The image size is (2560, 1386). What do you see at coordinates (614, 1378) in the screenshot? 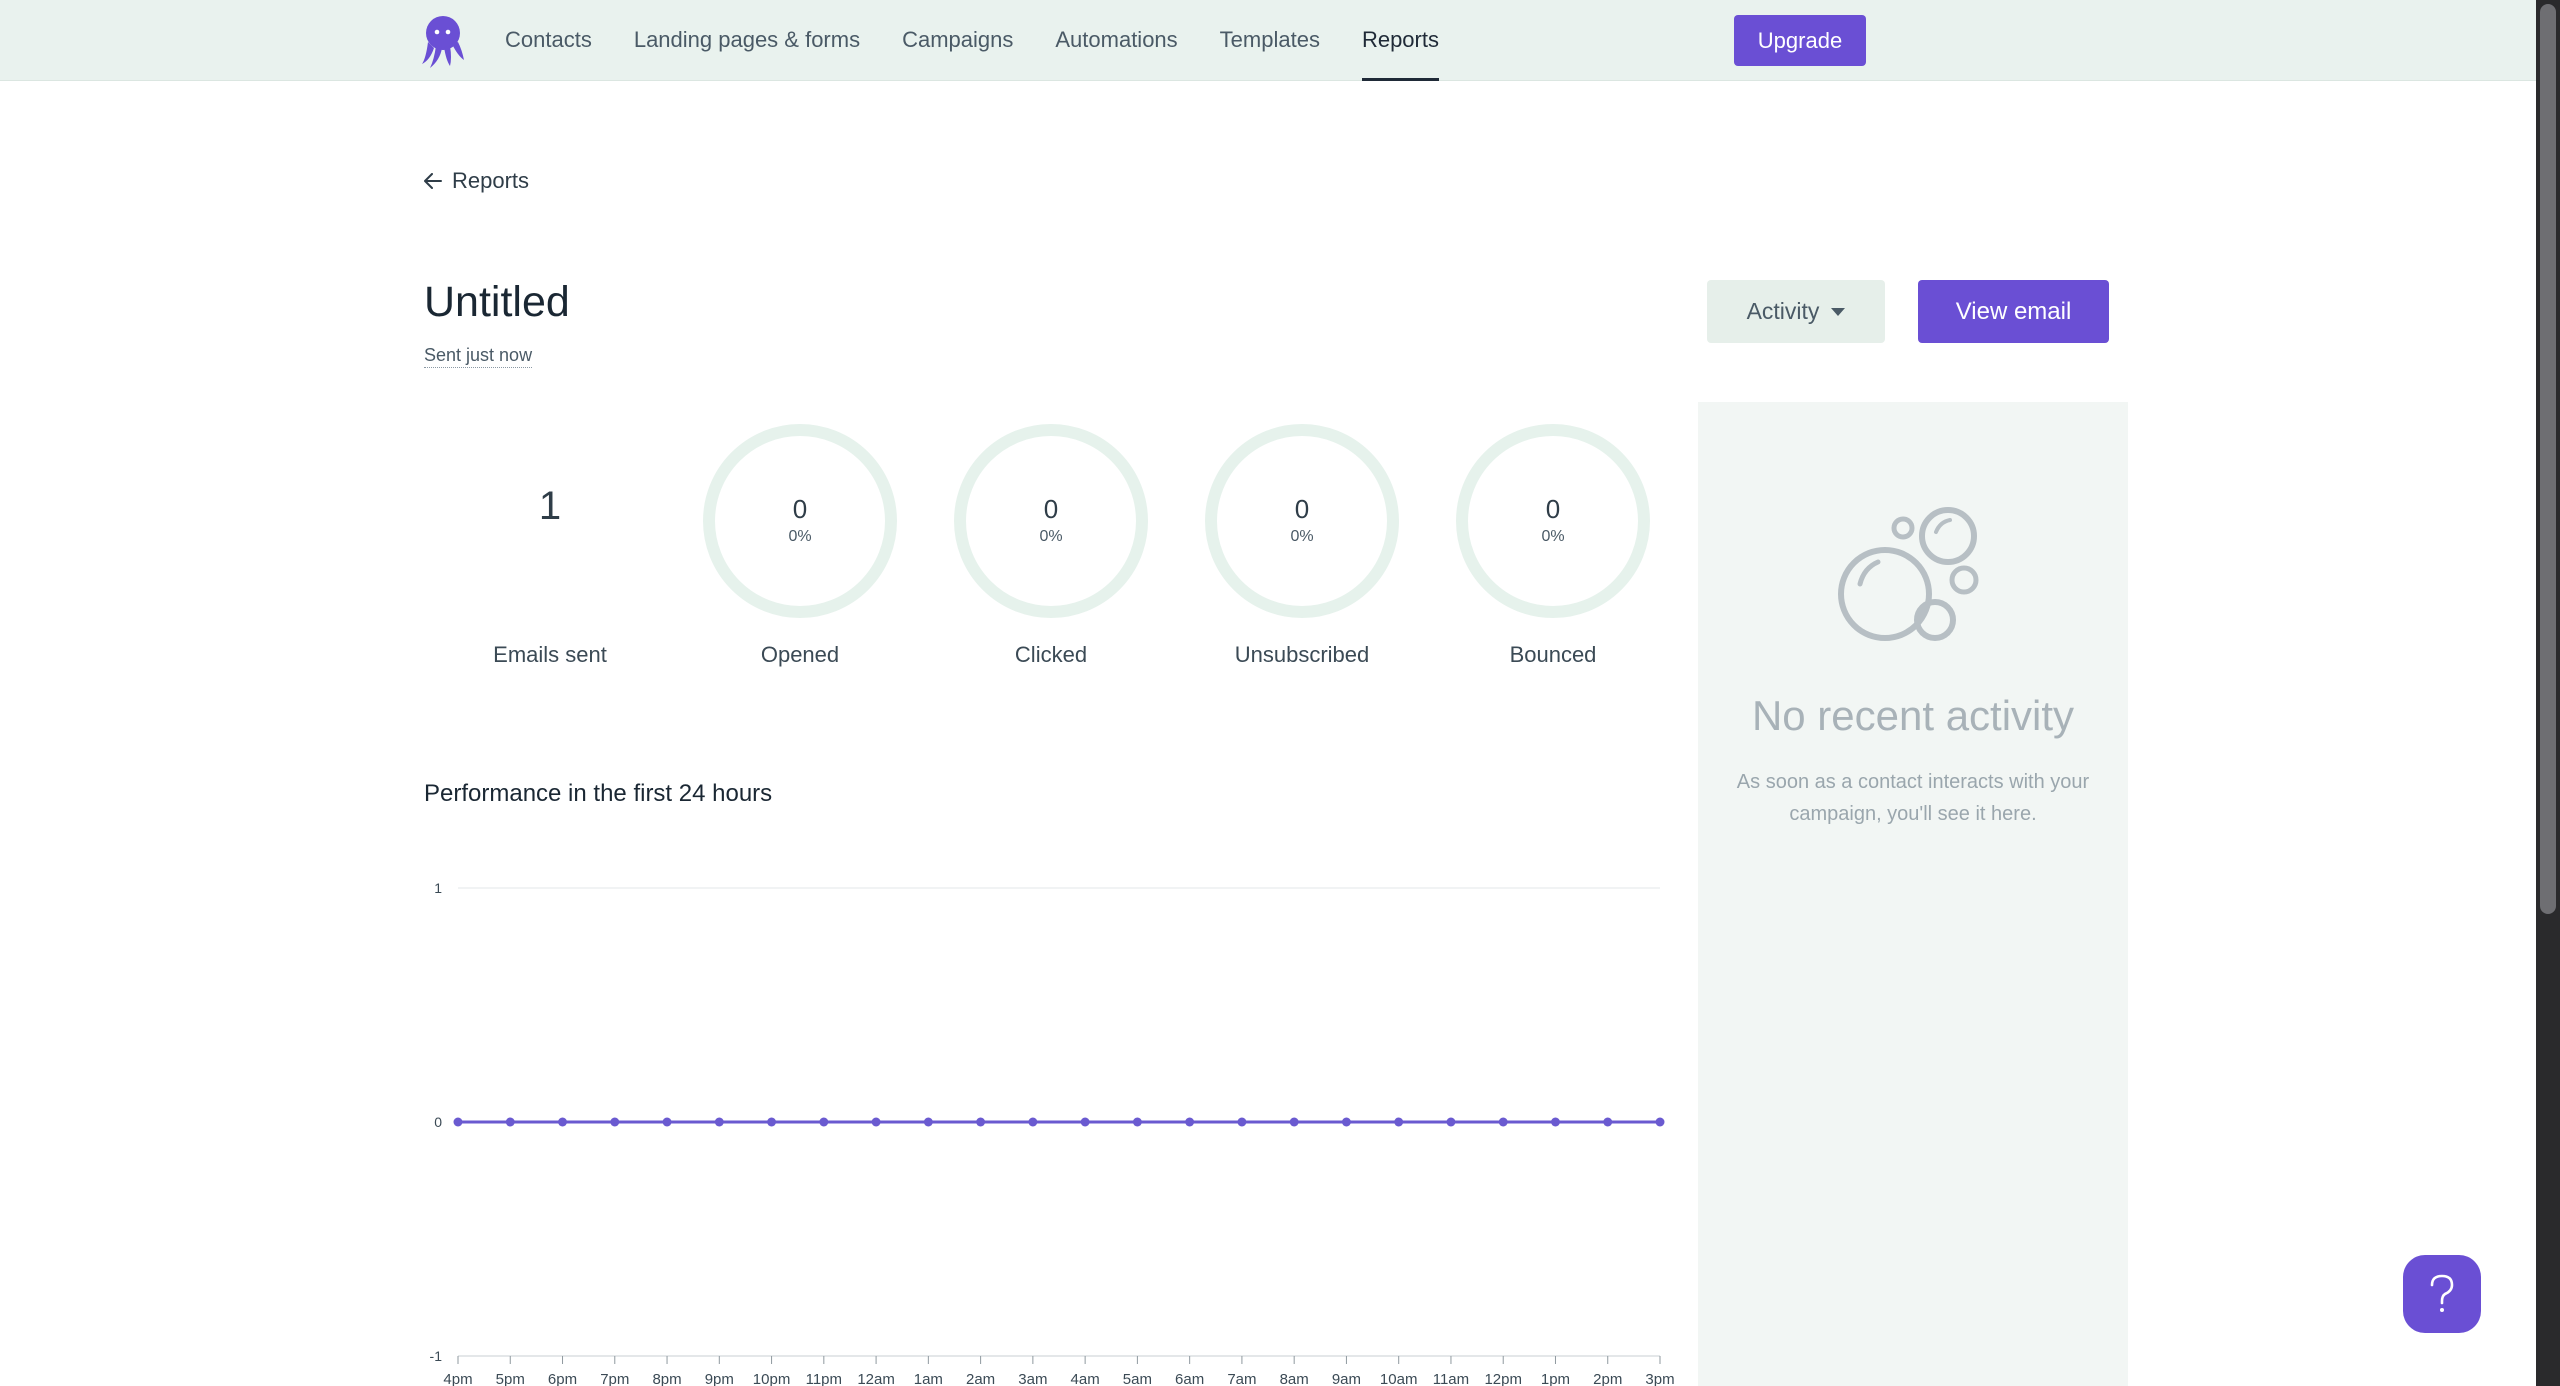
I see `x-tick-label: 7pm` at bounding box center [614, 1378].